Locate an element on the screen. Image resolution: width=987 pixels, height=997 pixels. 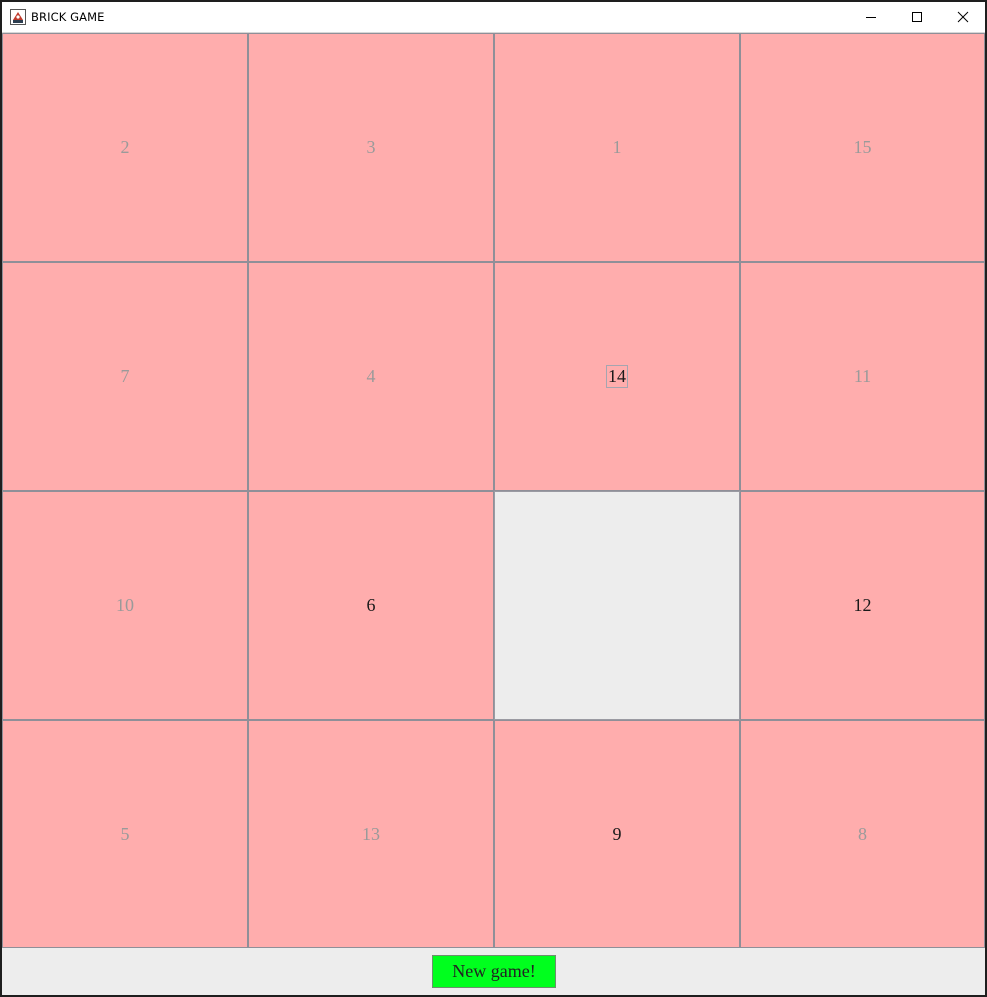
tile-button: 8 is located at coordinates (862, 834).